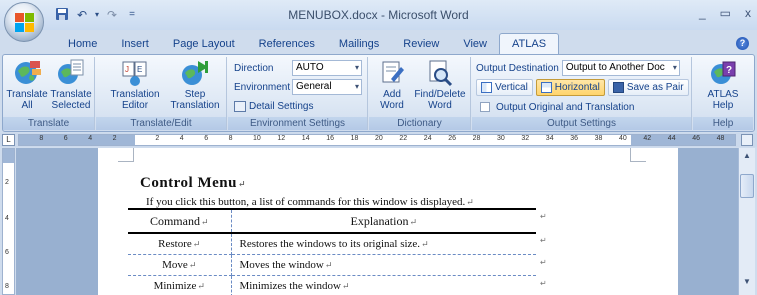 This screenshot has width=757, height=295. I want to click on dictionary-group-label: Dictionary, so click(419, 123).